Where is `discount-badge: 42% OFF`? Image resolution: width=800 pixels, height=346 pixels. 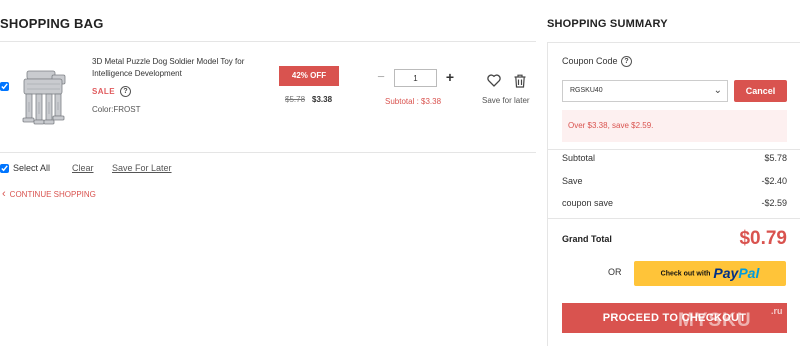
discount-badge: 42% OFF is located at coordinates (309, 76).